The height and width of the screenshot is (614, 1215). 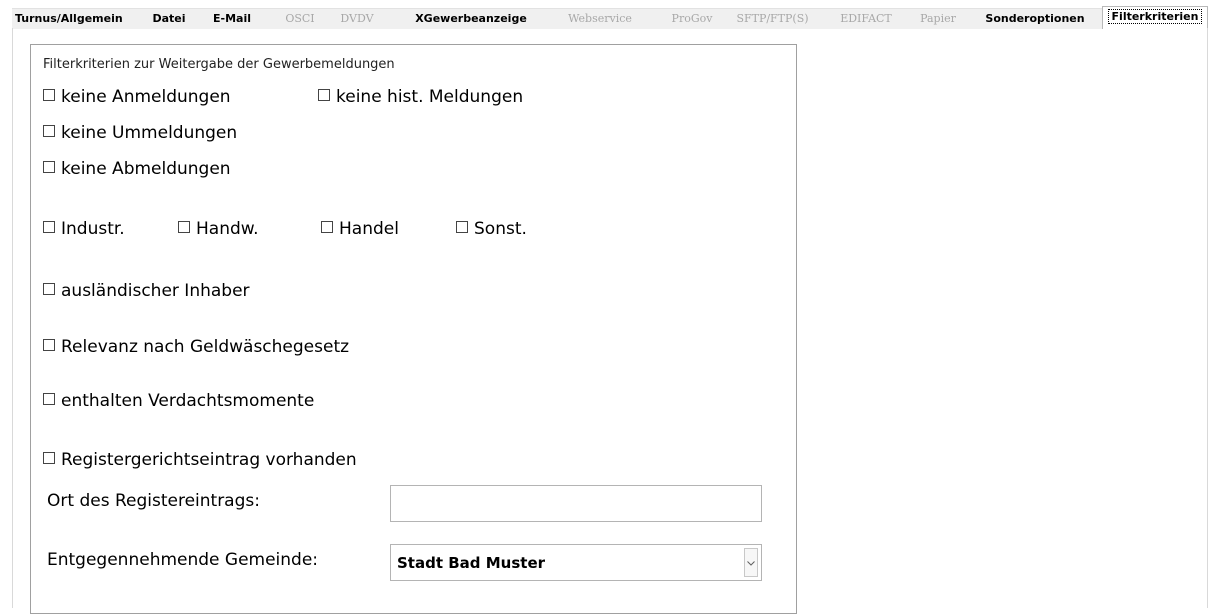 I want to click on checkbox-label: Sonst., so click(x=500, y=229).